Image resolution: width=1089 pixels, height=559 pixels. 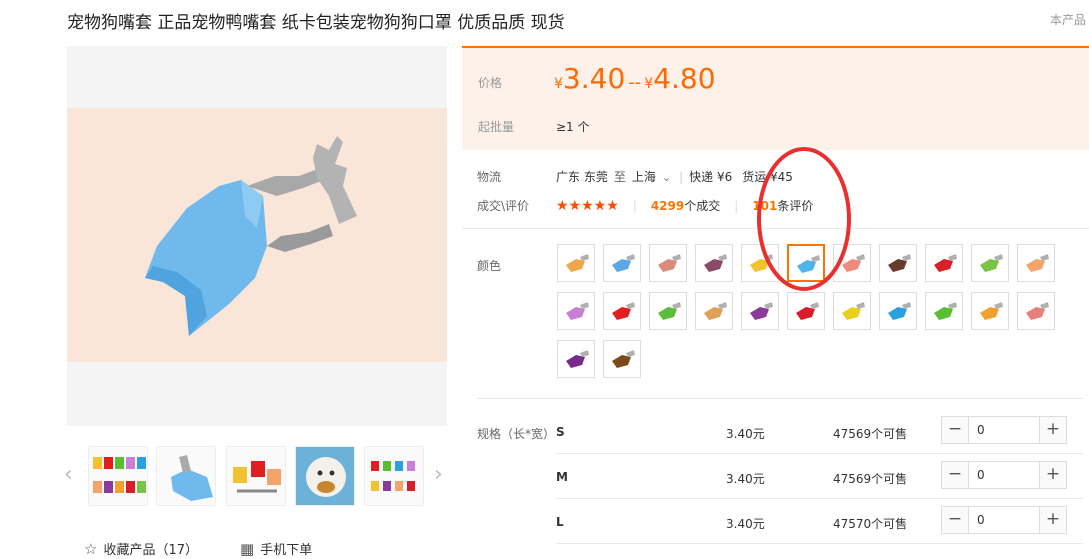 I want to click on thumbnail-next-arrow: ›, so click(x=438, y=474).